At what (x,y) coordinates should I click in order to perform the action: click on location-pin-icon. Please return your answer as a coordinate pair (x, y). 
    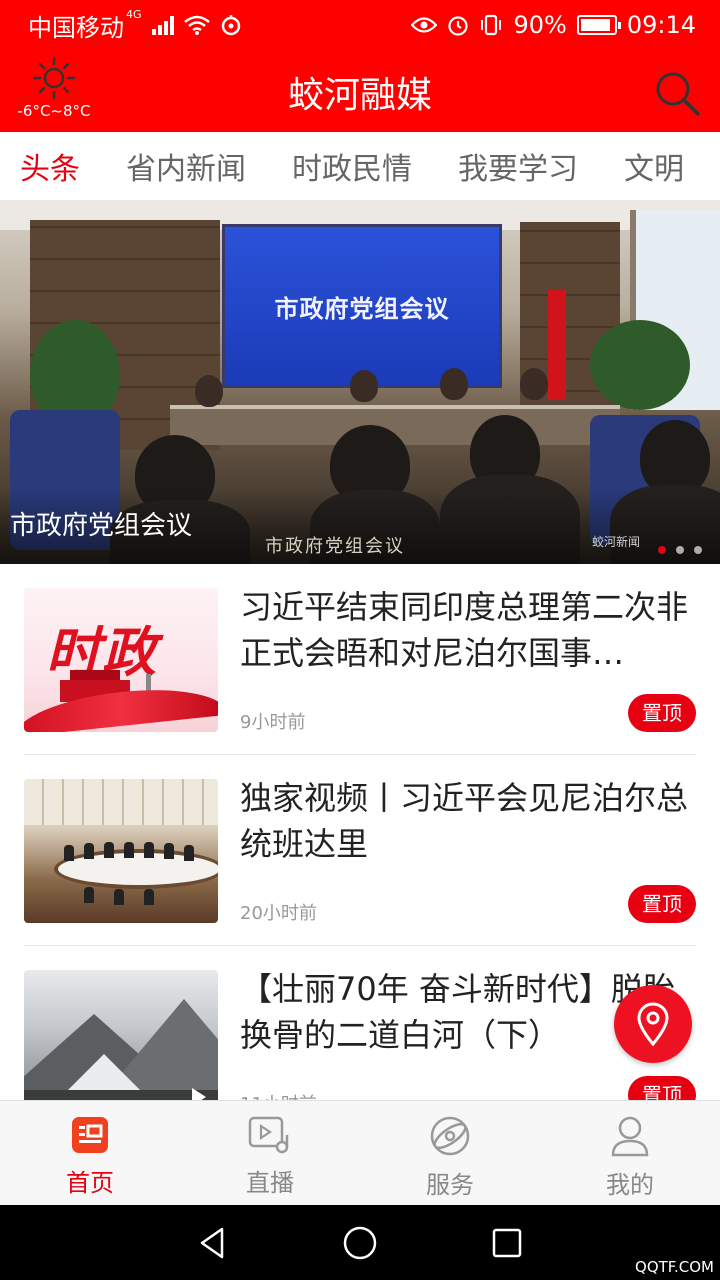
    Looking at the image, I should click on (653, 1024).